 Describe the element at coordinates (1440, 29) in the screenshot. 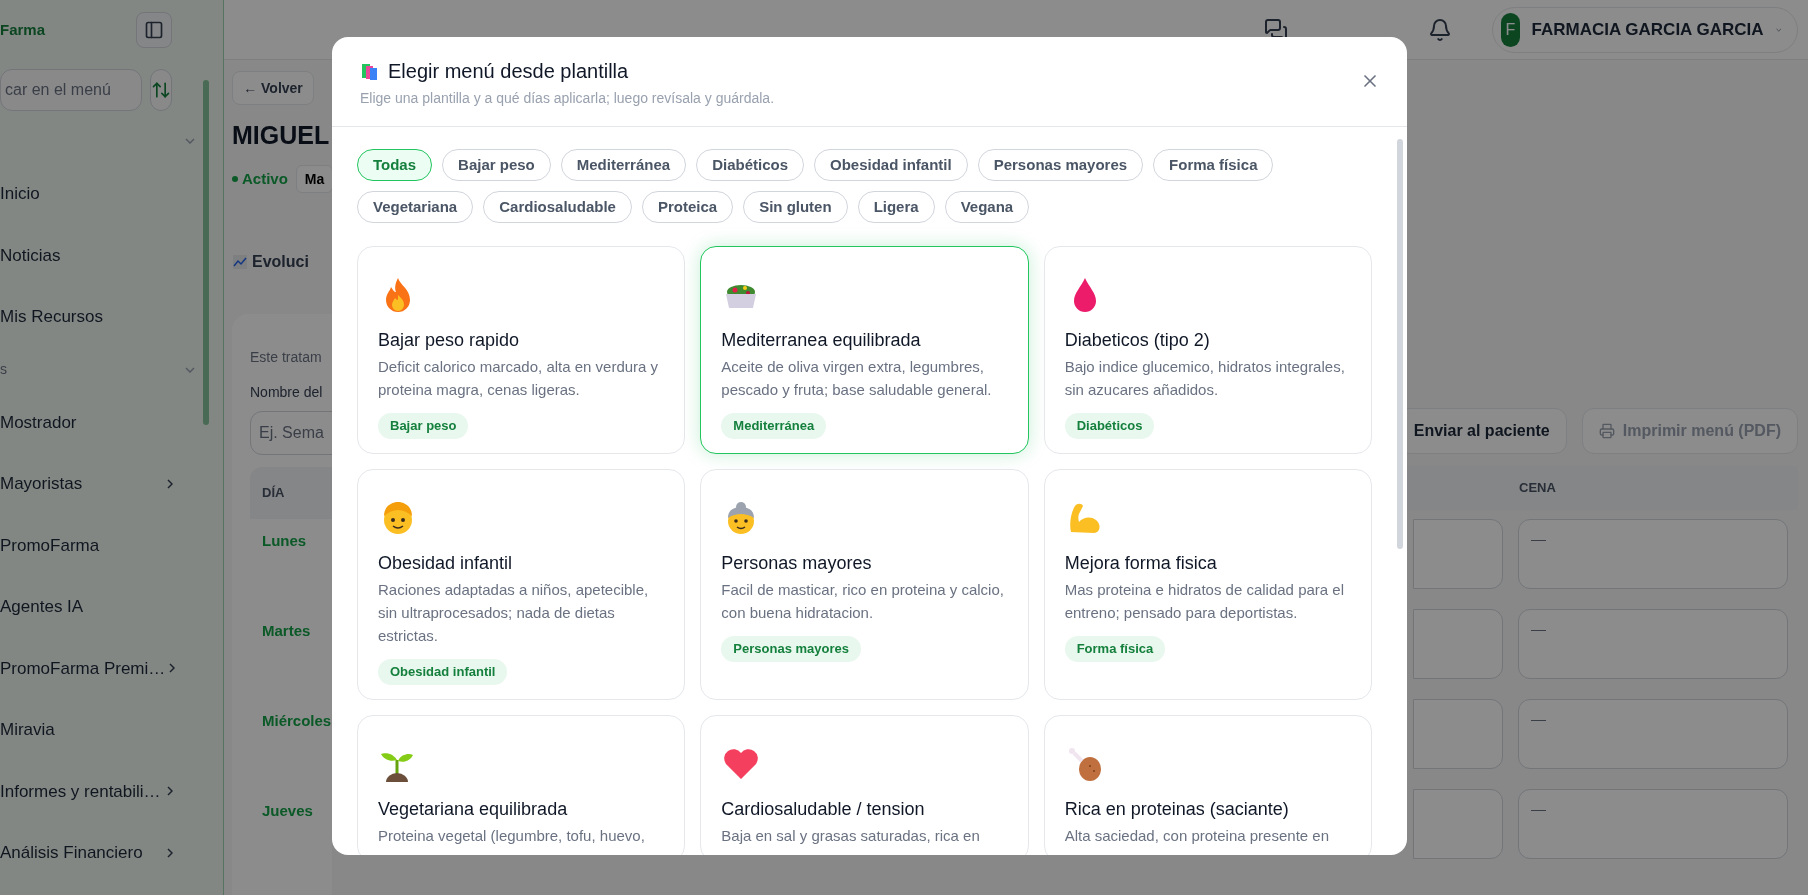

I see `notification-icon` at that location.